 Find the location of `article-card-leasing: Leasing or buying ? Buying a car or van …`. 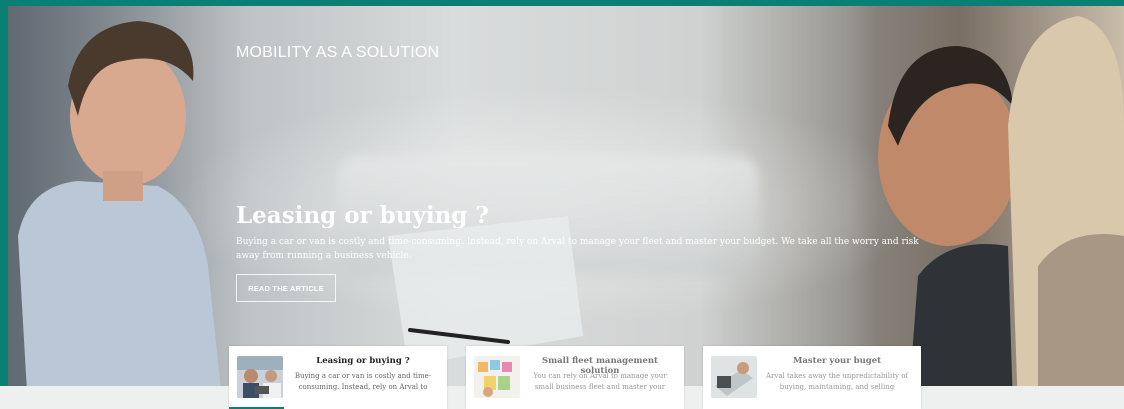

article-card-leasing: Leasing or buying ? Buying a car or van … is located at coordinates (338, 377).